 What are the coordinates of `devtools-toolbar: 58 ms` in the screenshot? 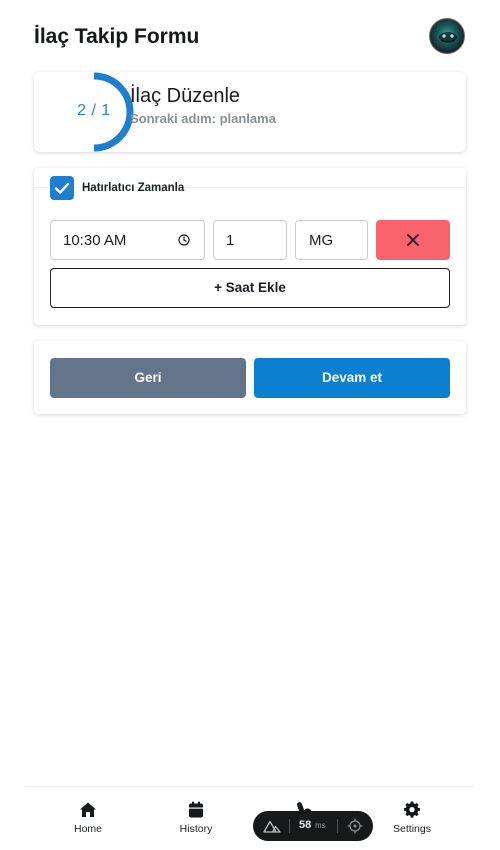 It's located at (313, 826).